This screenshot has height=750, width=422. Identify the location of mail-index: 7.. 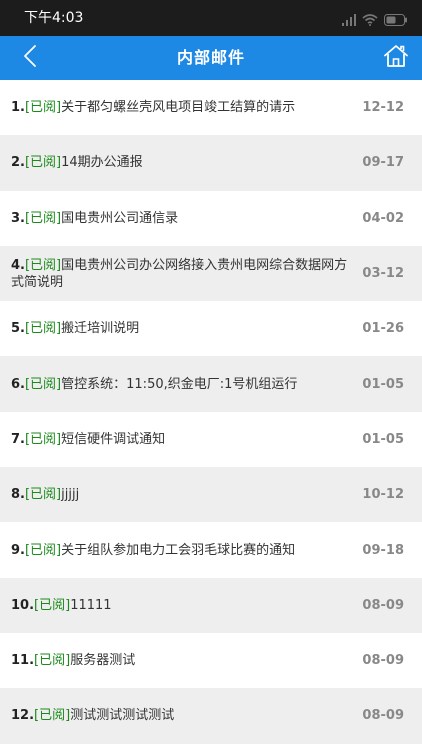
(18, 439).